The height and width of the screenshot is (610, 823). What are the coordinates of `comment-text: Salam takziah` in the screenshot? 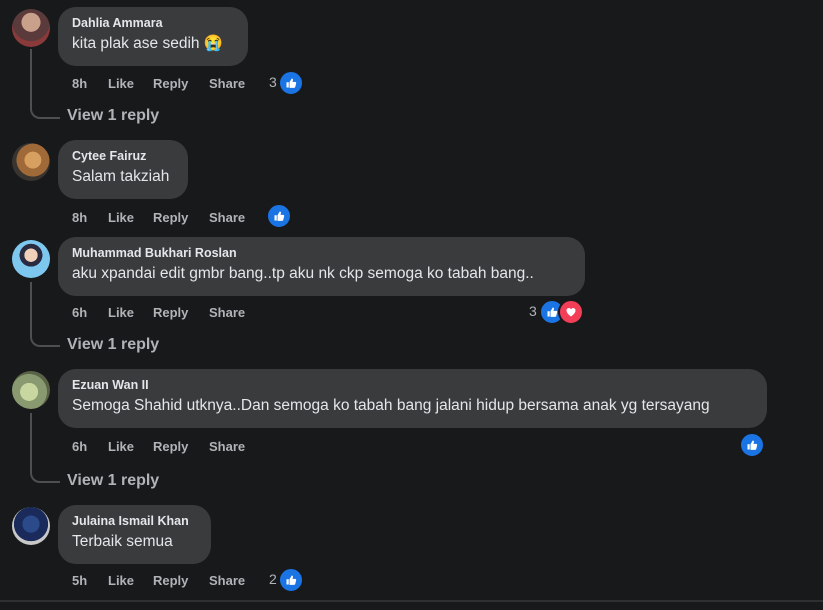 It's located at (121, 176).